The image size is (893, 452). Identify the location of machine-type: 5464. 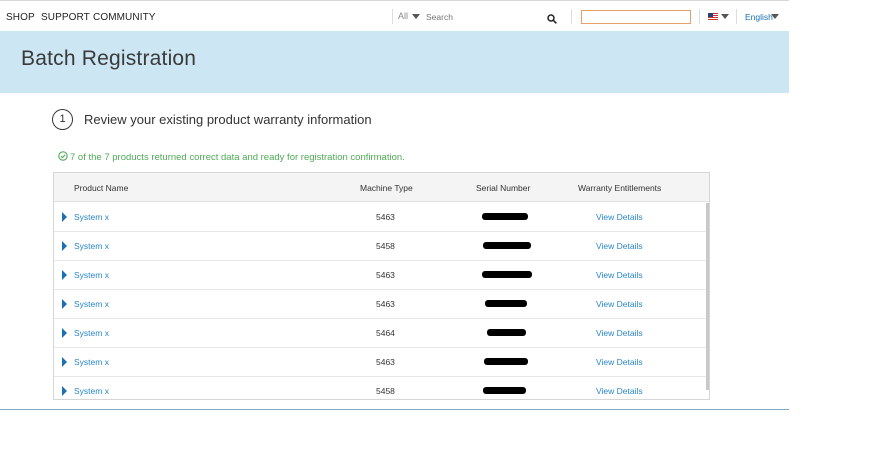
(385, 333).